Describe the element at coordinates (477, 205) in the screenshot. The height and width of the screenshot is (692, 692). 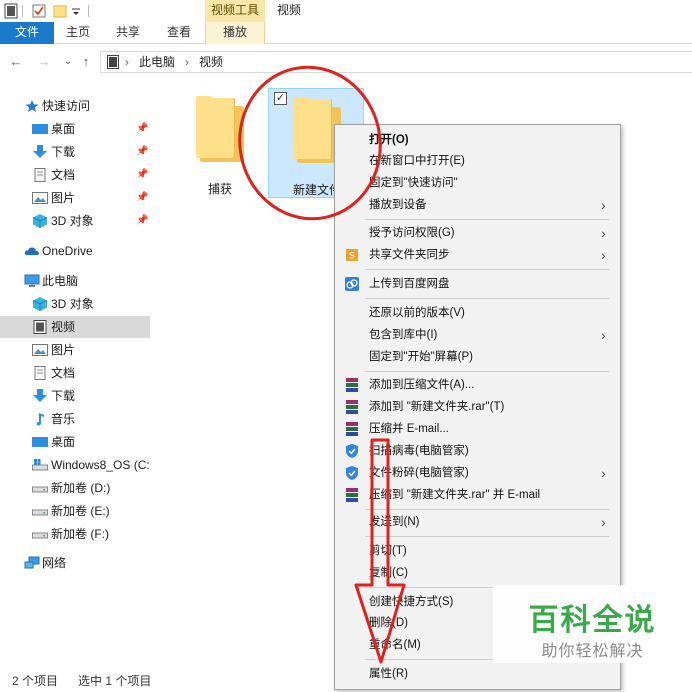
I see `menu-item-cast-to-device: 播放到设备 ›` at that location.